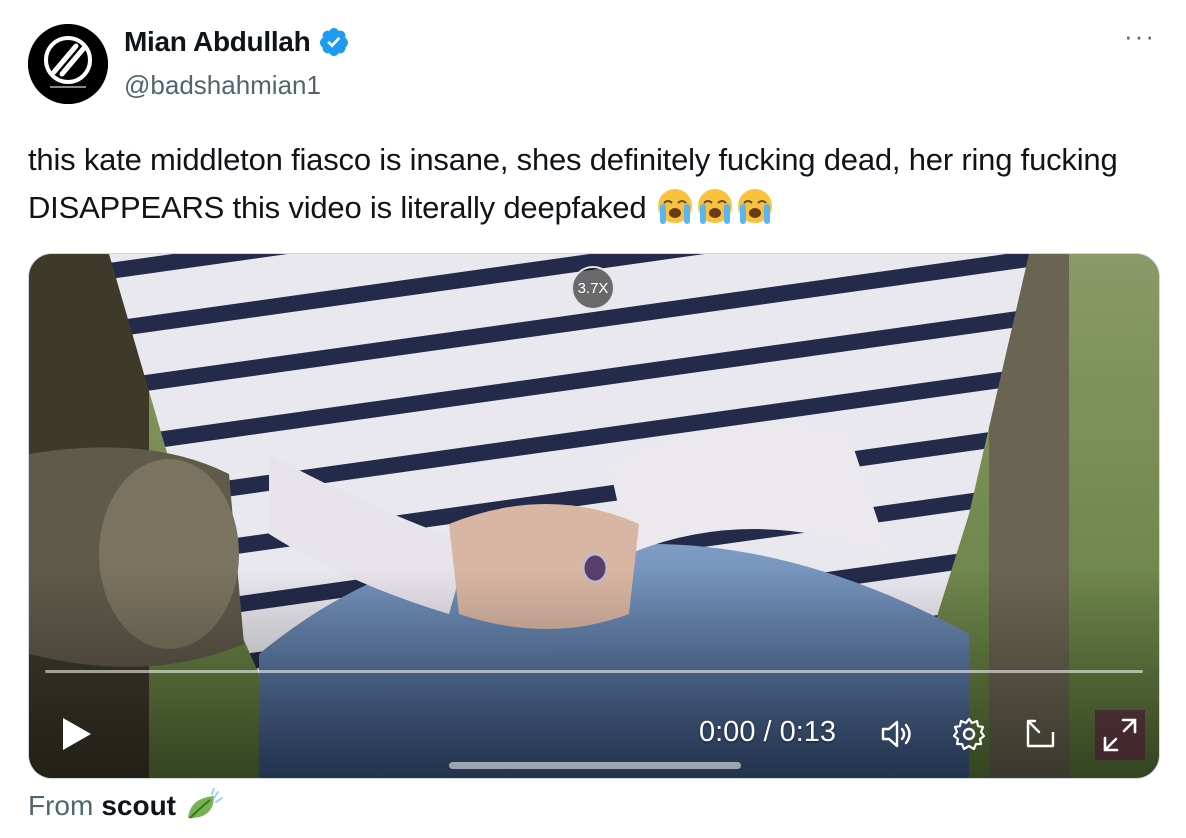 The height and width of the screenshot is (838, 1186). What do you see at coordinates (1140, 36) in the screenshot?
I see `more-options-button: ···` at bounding box center [1140, 36].